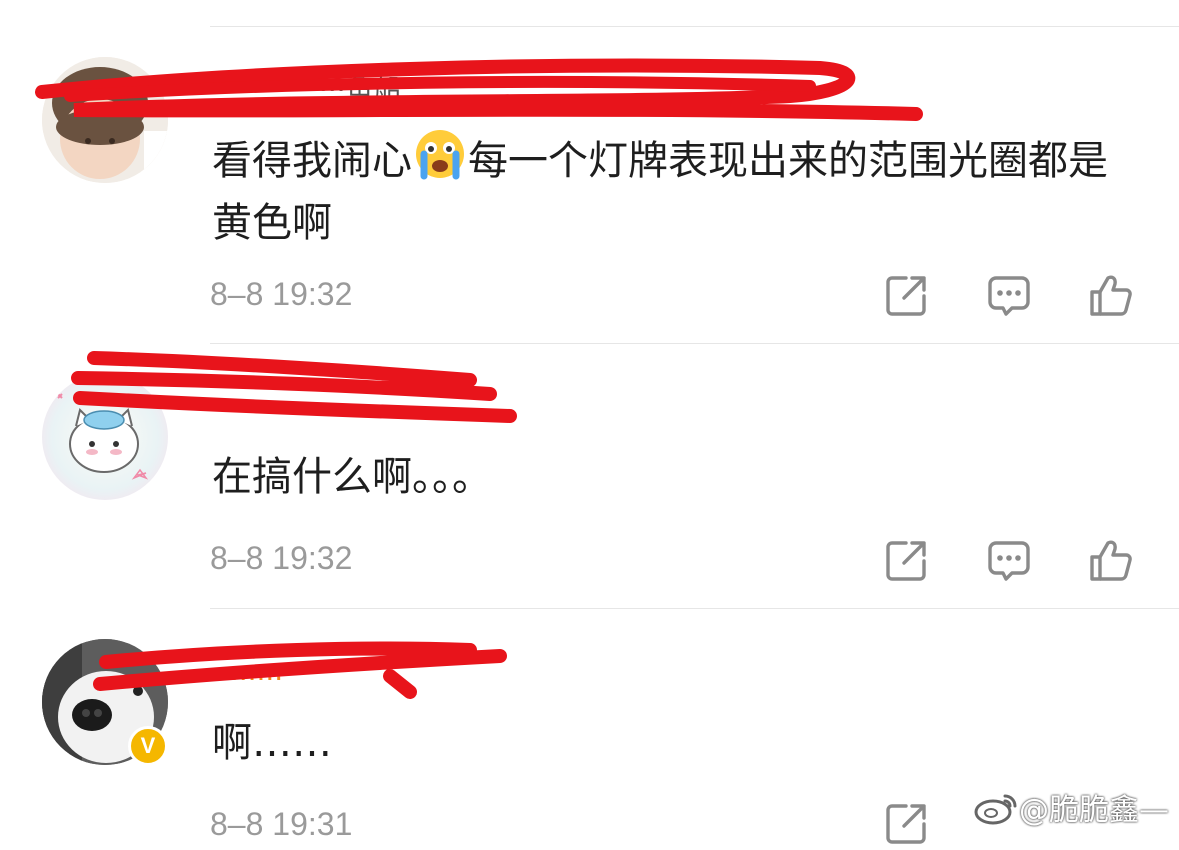  I want to click on nickname: ········, so click(247, 678).